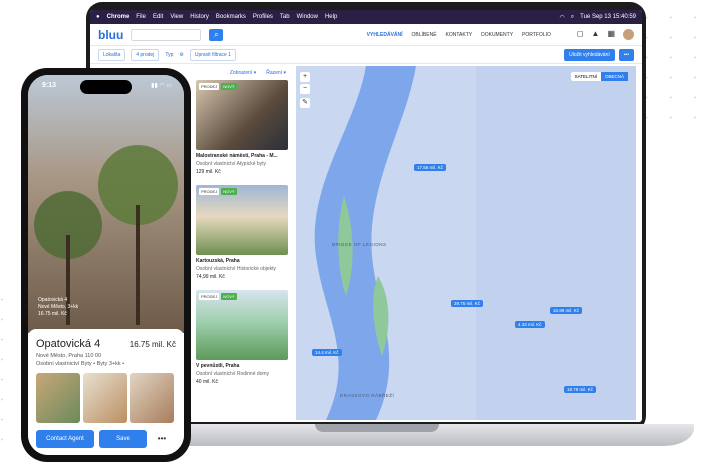  Describe the element at coordinates (467, 303) in the screenshot. I see `map-price-pin: 29.75 mil. Kč` at that location.